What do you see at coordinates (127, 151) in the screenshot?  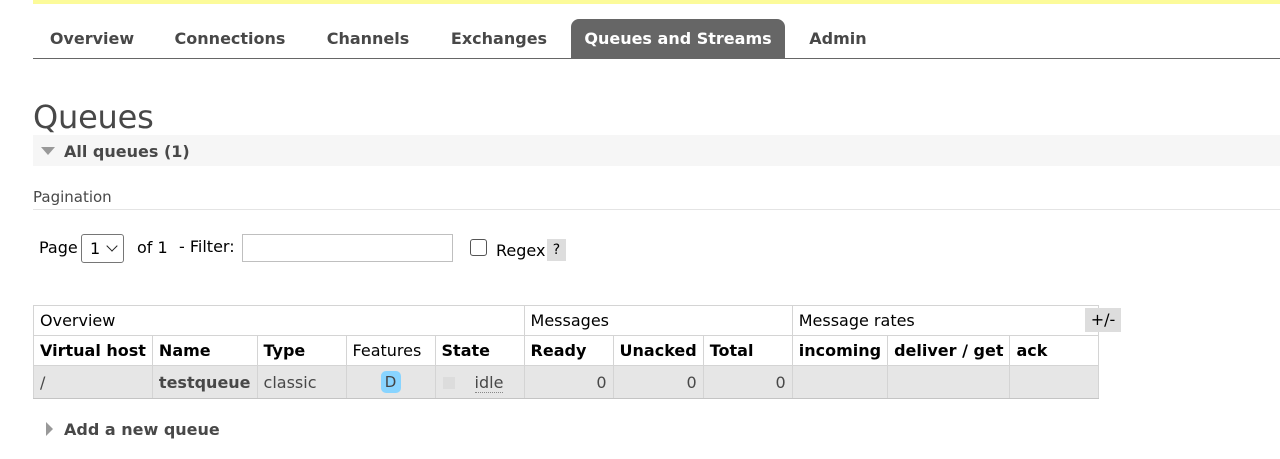 I see `all-queues-label: All queues (1)` at bounding box center [127, 151].